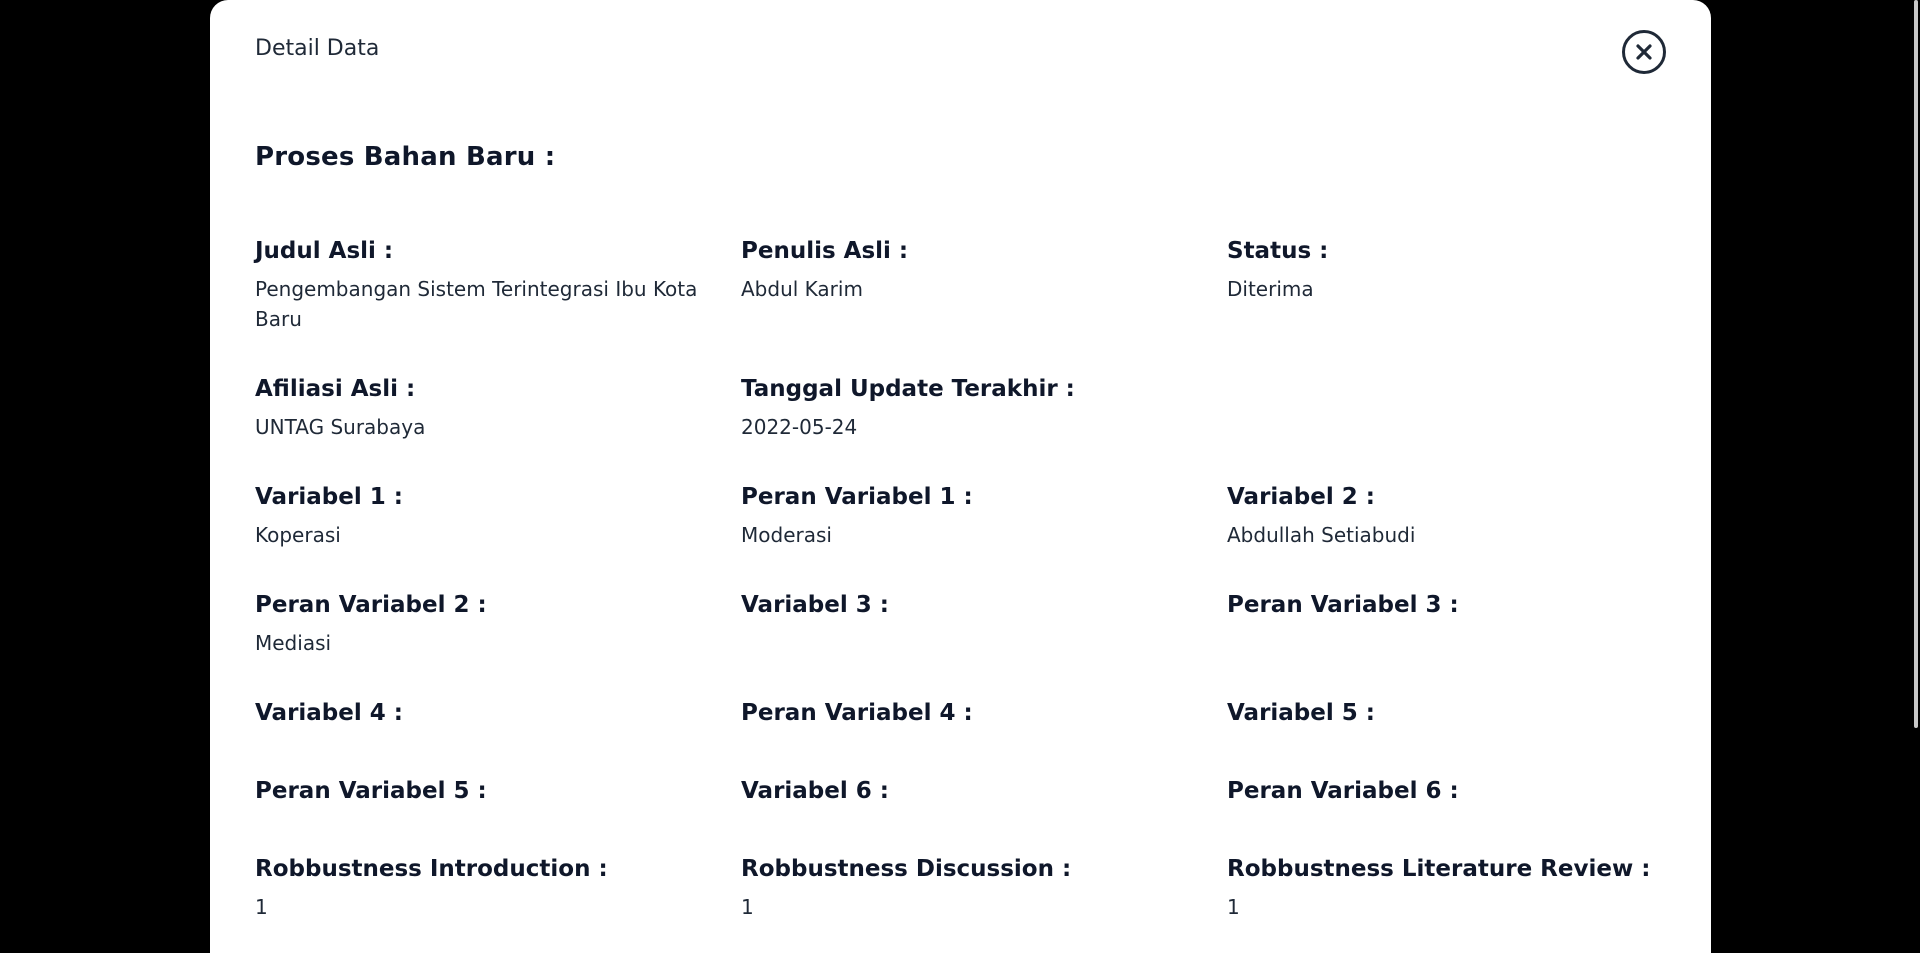 This screenshot has width=1920, height=953. I want to click on field-value: 2022-05-24, so click(799, 427).